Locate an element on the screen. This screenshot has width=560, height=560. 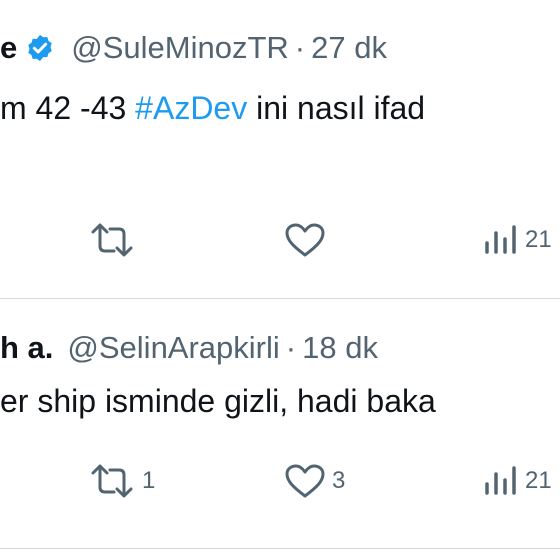
retweet-button is located at coordinates (112, 240).